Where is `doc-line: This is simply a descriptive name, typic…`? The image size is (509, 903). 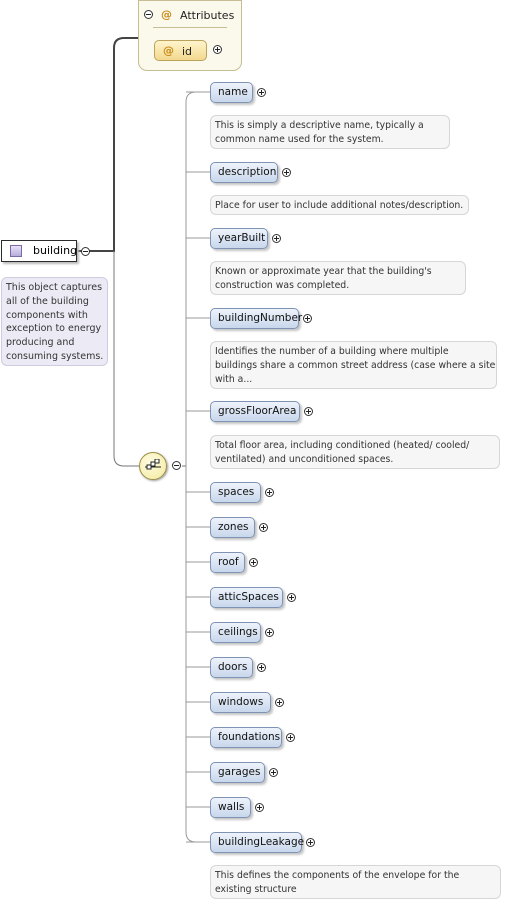
doc-line: This is simply a descriptive name, typic… is located at coordinates (319, 125).